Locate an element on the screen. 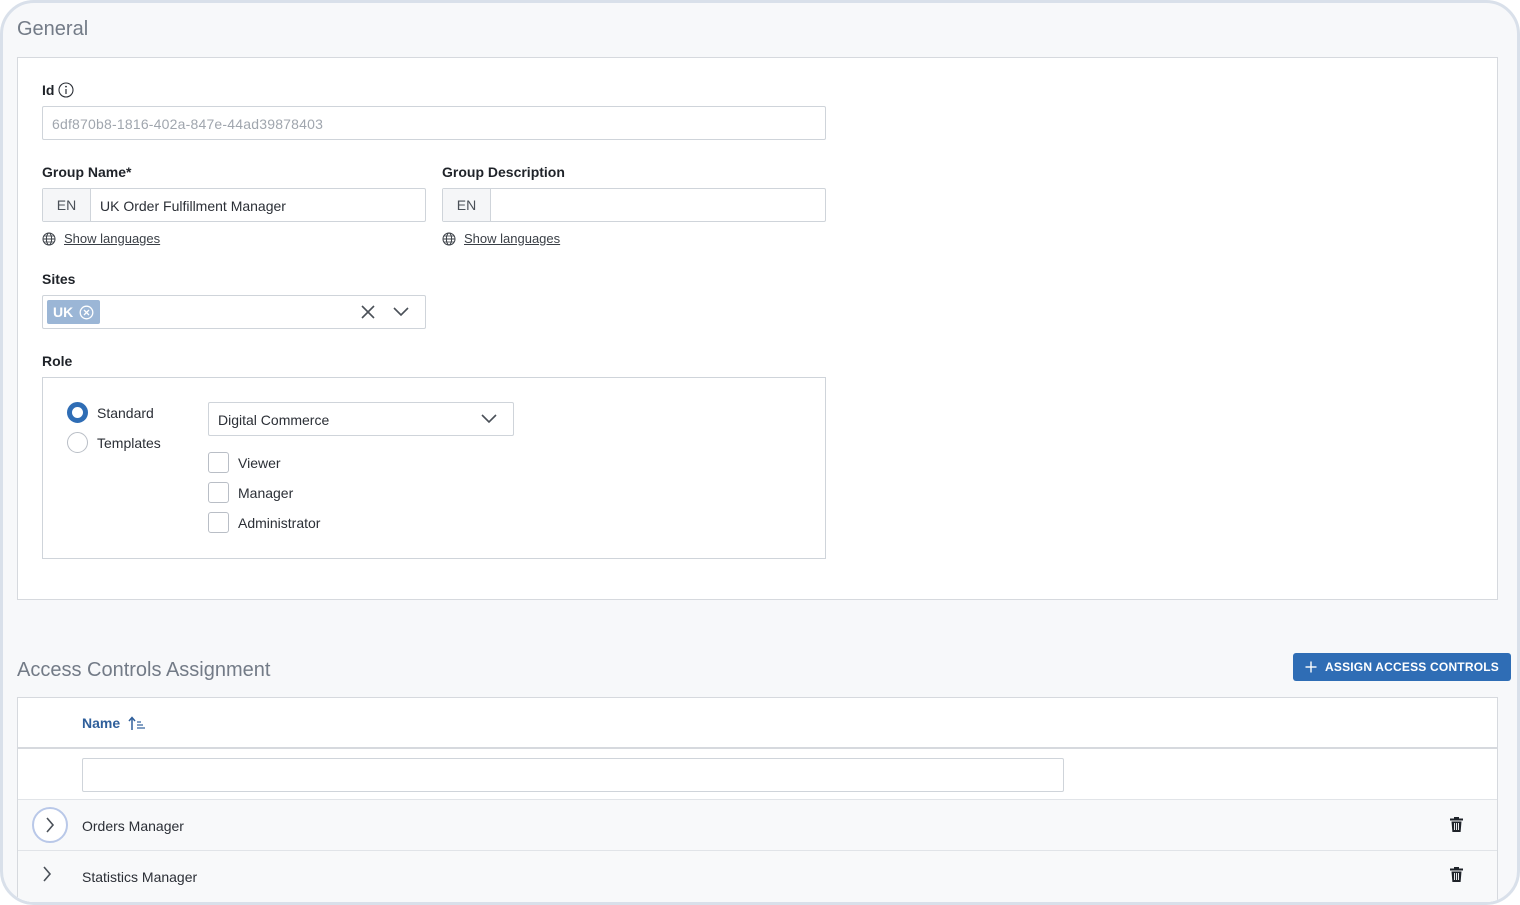  site-chip-label: UK is located at coordinates (63, 312).